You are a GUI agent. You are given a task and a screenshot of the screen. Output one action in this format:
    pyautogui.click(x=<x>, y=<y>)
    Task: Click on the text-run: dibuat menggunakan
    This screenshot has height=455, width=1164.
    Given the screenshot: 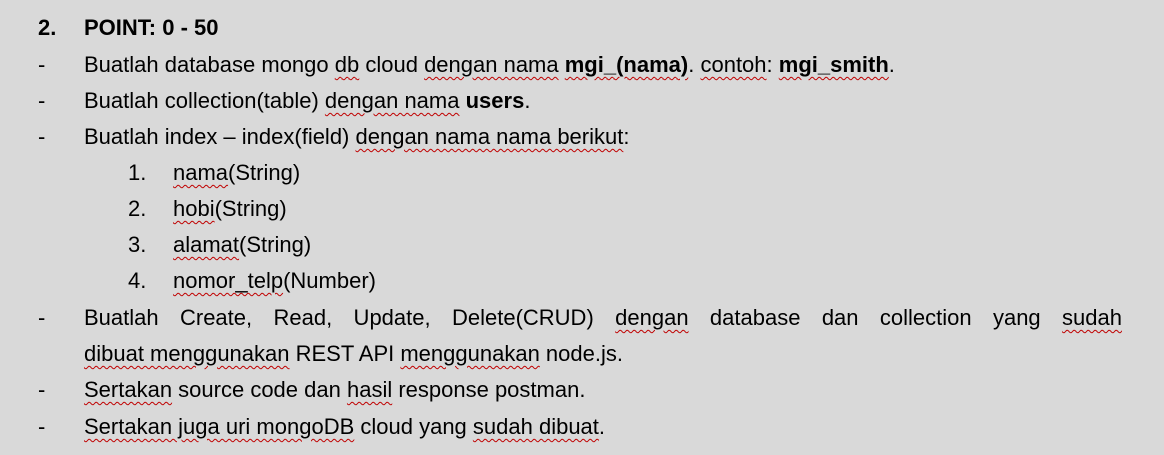 What is the action you would take?
    pyautogui.click(x=187, y=353)
    